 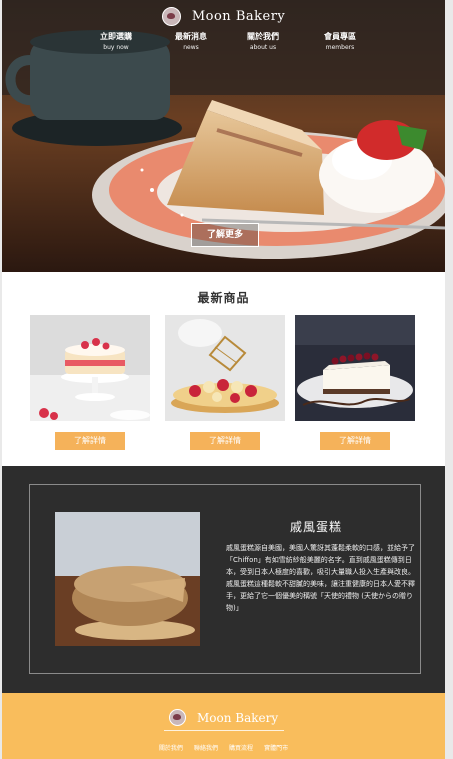 I want to click on footer-link-purchase-process: 購買流程, so click(x=241, y=748).